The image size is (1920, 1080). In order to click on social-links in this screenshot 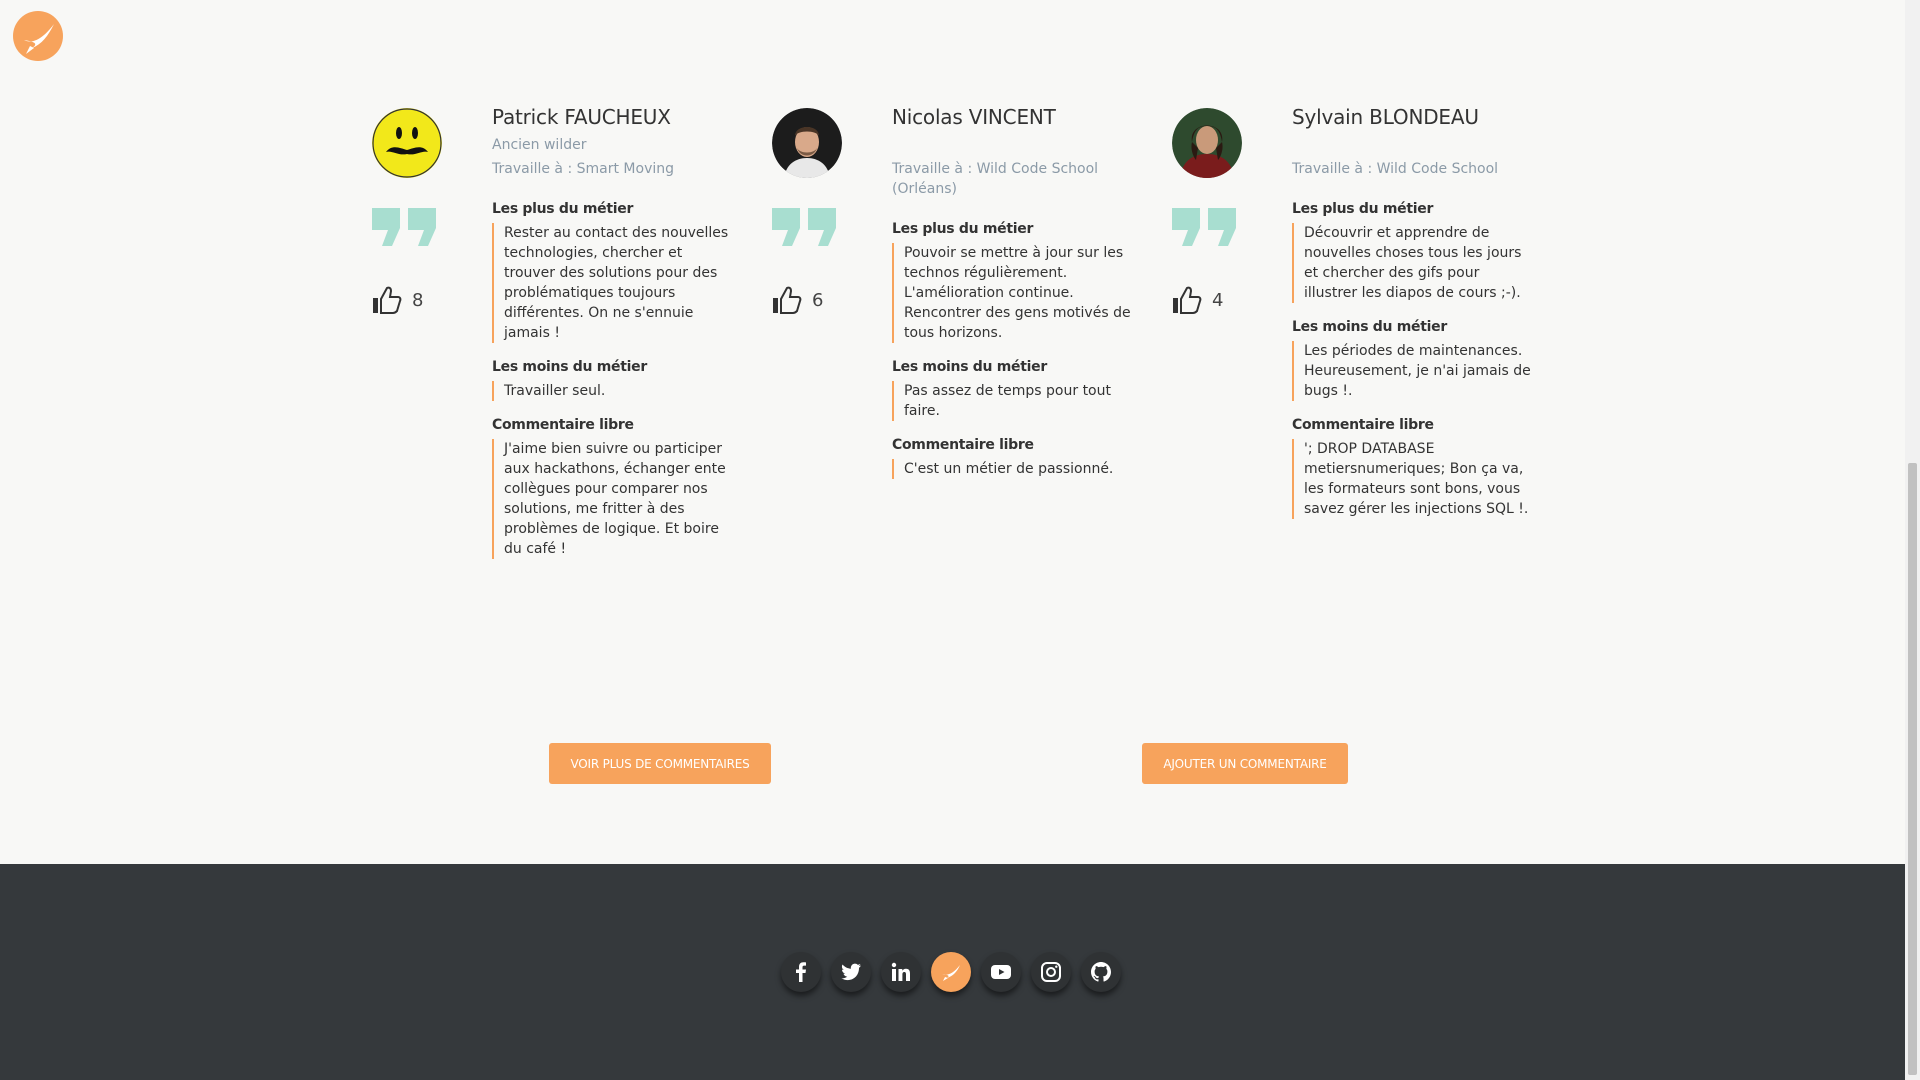, I will do `click(951, 972)`.